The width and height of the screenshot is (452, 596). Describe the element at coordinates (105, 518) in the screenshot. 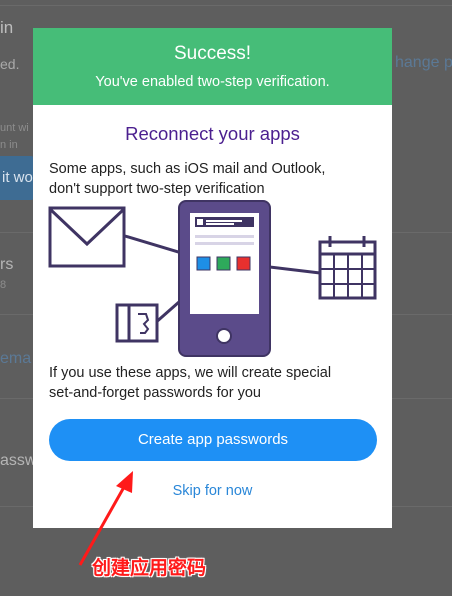

I see `annotation-arrow` at that location.